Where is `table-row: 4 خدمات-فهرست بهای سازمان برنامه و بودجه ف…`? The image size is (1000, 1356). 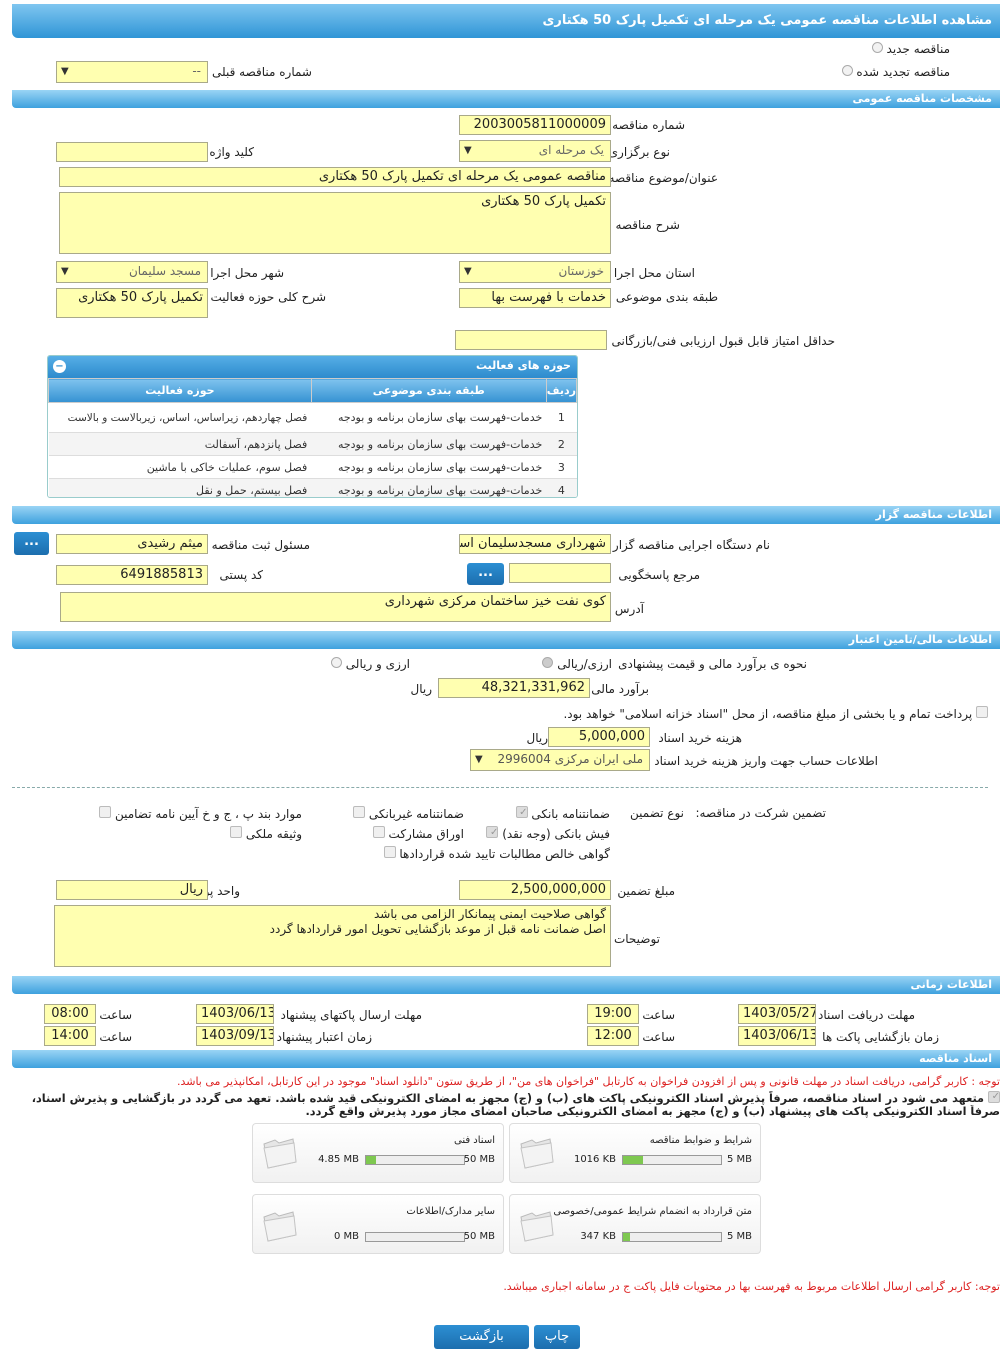 table-row: 4 خدمات-فهرست بهای سازمان برنامه و بودجه ف… is located at coordinates (312, 487).